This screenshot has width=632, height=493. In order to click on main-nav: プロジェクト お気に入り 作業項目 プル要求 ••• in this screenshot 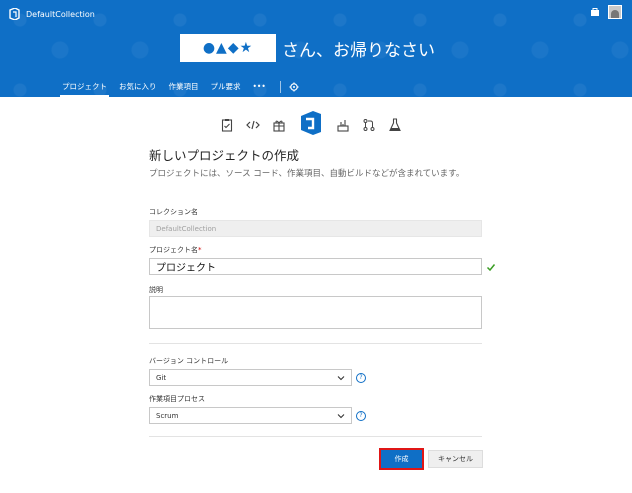, I will do `click(177, 87)`.